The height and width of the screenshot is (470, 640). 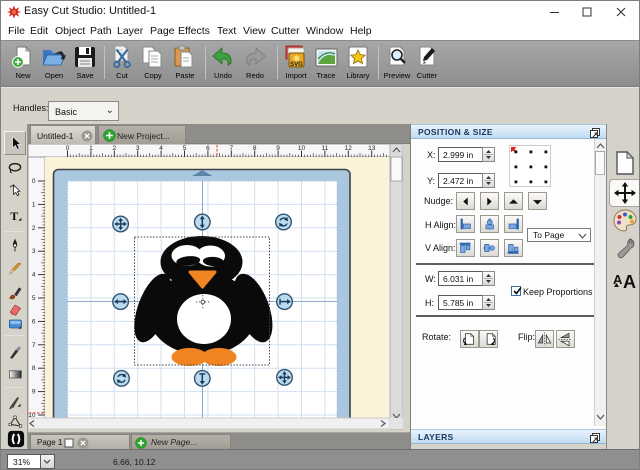 What do you see at coordinates (325, 148) in the screenshot?
I see `svg-text: 11` at bounding box center [325, 148].